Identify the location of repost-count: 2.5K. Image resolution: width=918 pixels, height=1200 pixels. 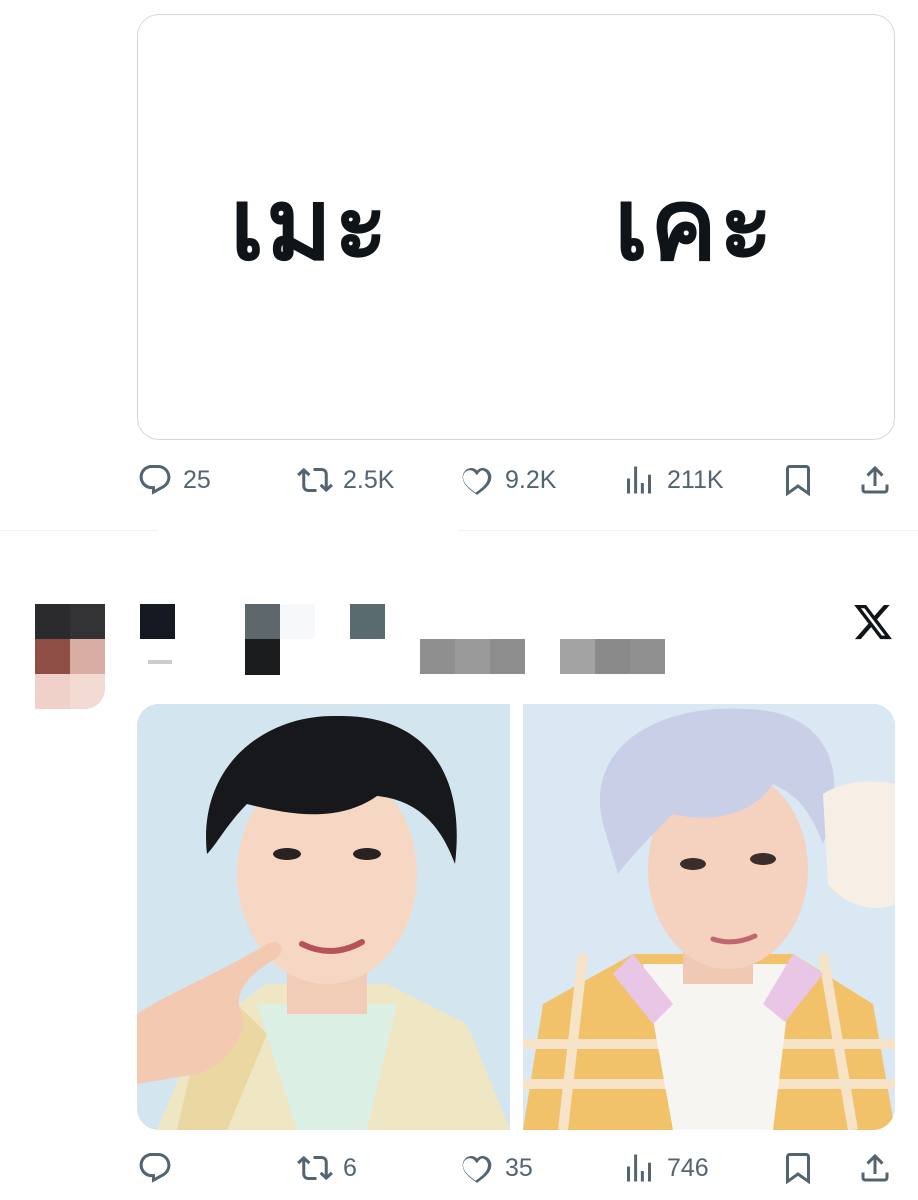
(369, 480).